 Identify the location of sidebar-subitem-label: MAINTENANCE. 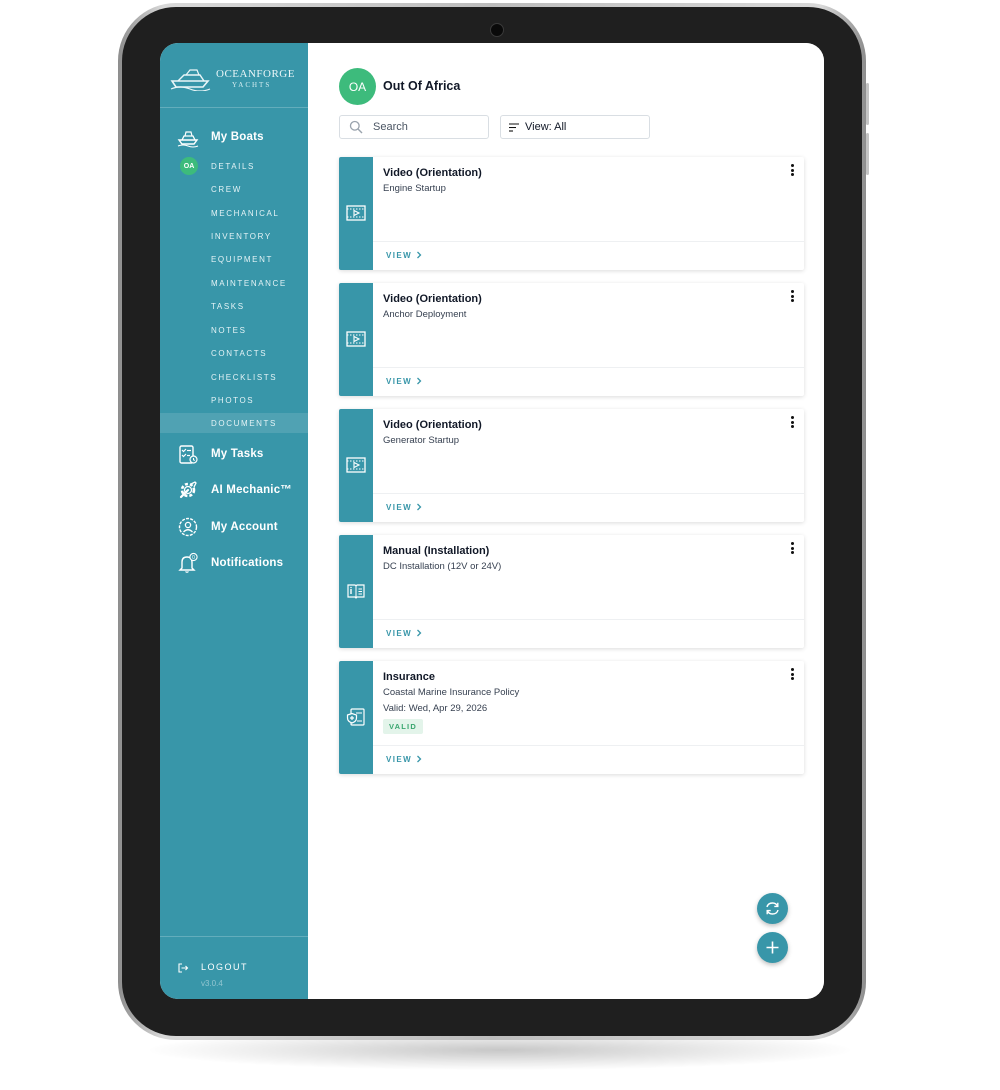
(249, 283).